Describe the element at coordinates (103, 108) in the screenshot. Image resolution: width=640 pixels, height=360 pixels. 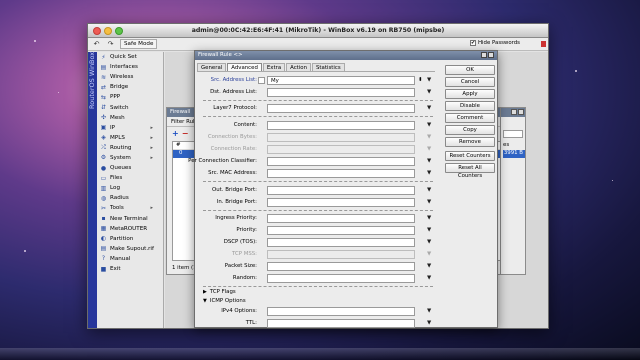
I see `switch-icon: ⇵` at that location.